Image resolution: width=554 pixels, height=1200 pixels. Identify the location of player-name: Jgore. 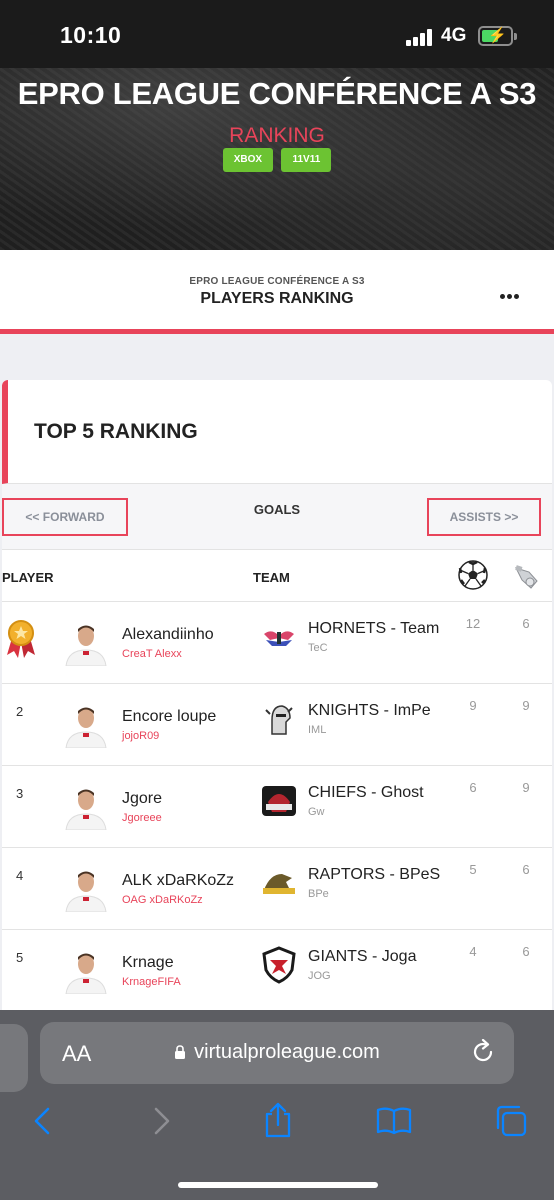
(142, 799).